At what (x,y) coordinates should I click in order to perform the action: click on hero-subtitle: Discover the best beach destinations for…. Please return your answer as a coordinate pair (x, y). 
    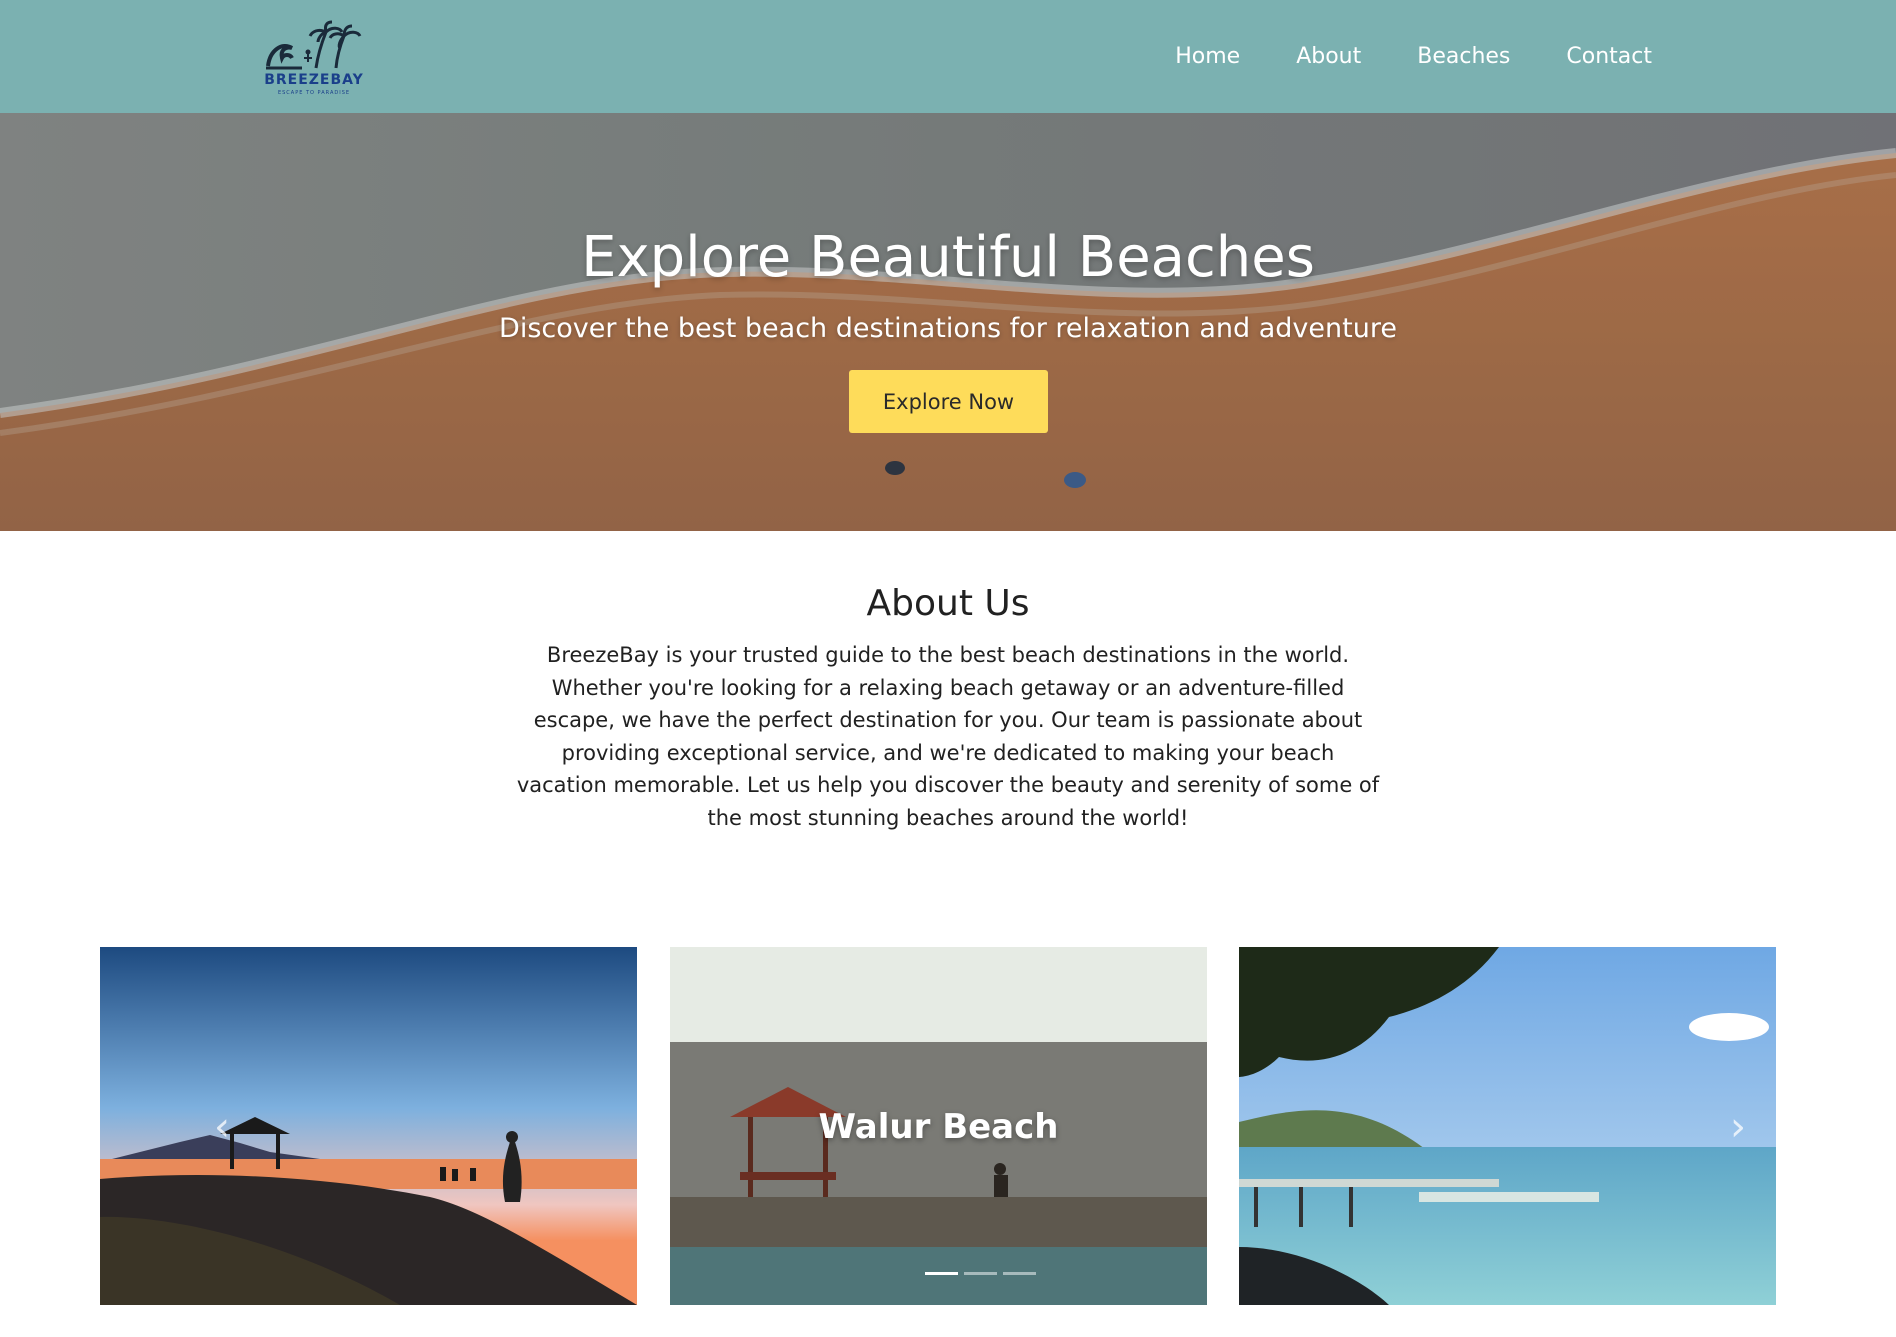
    Looking at the image, I should click on (948, 328).